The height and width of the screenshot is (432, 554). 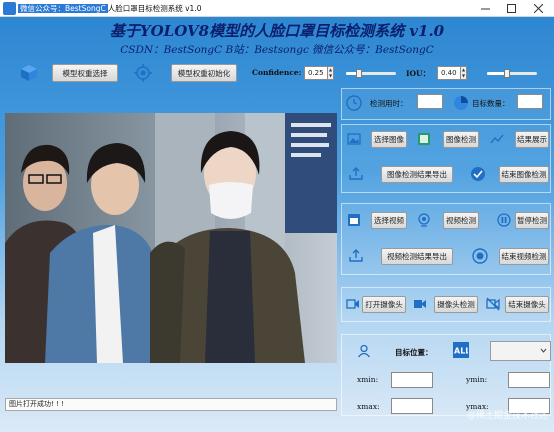 What do you see at coordinates (507, 73) in the screenshot?
I see `iou-slider-handle` at bounding box center [507, 73].